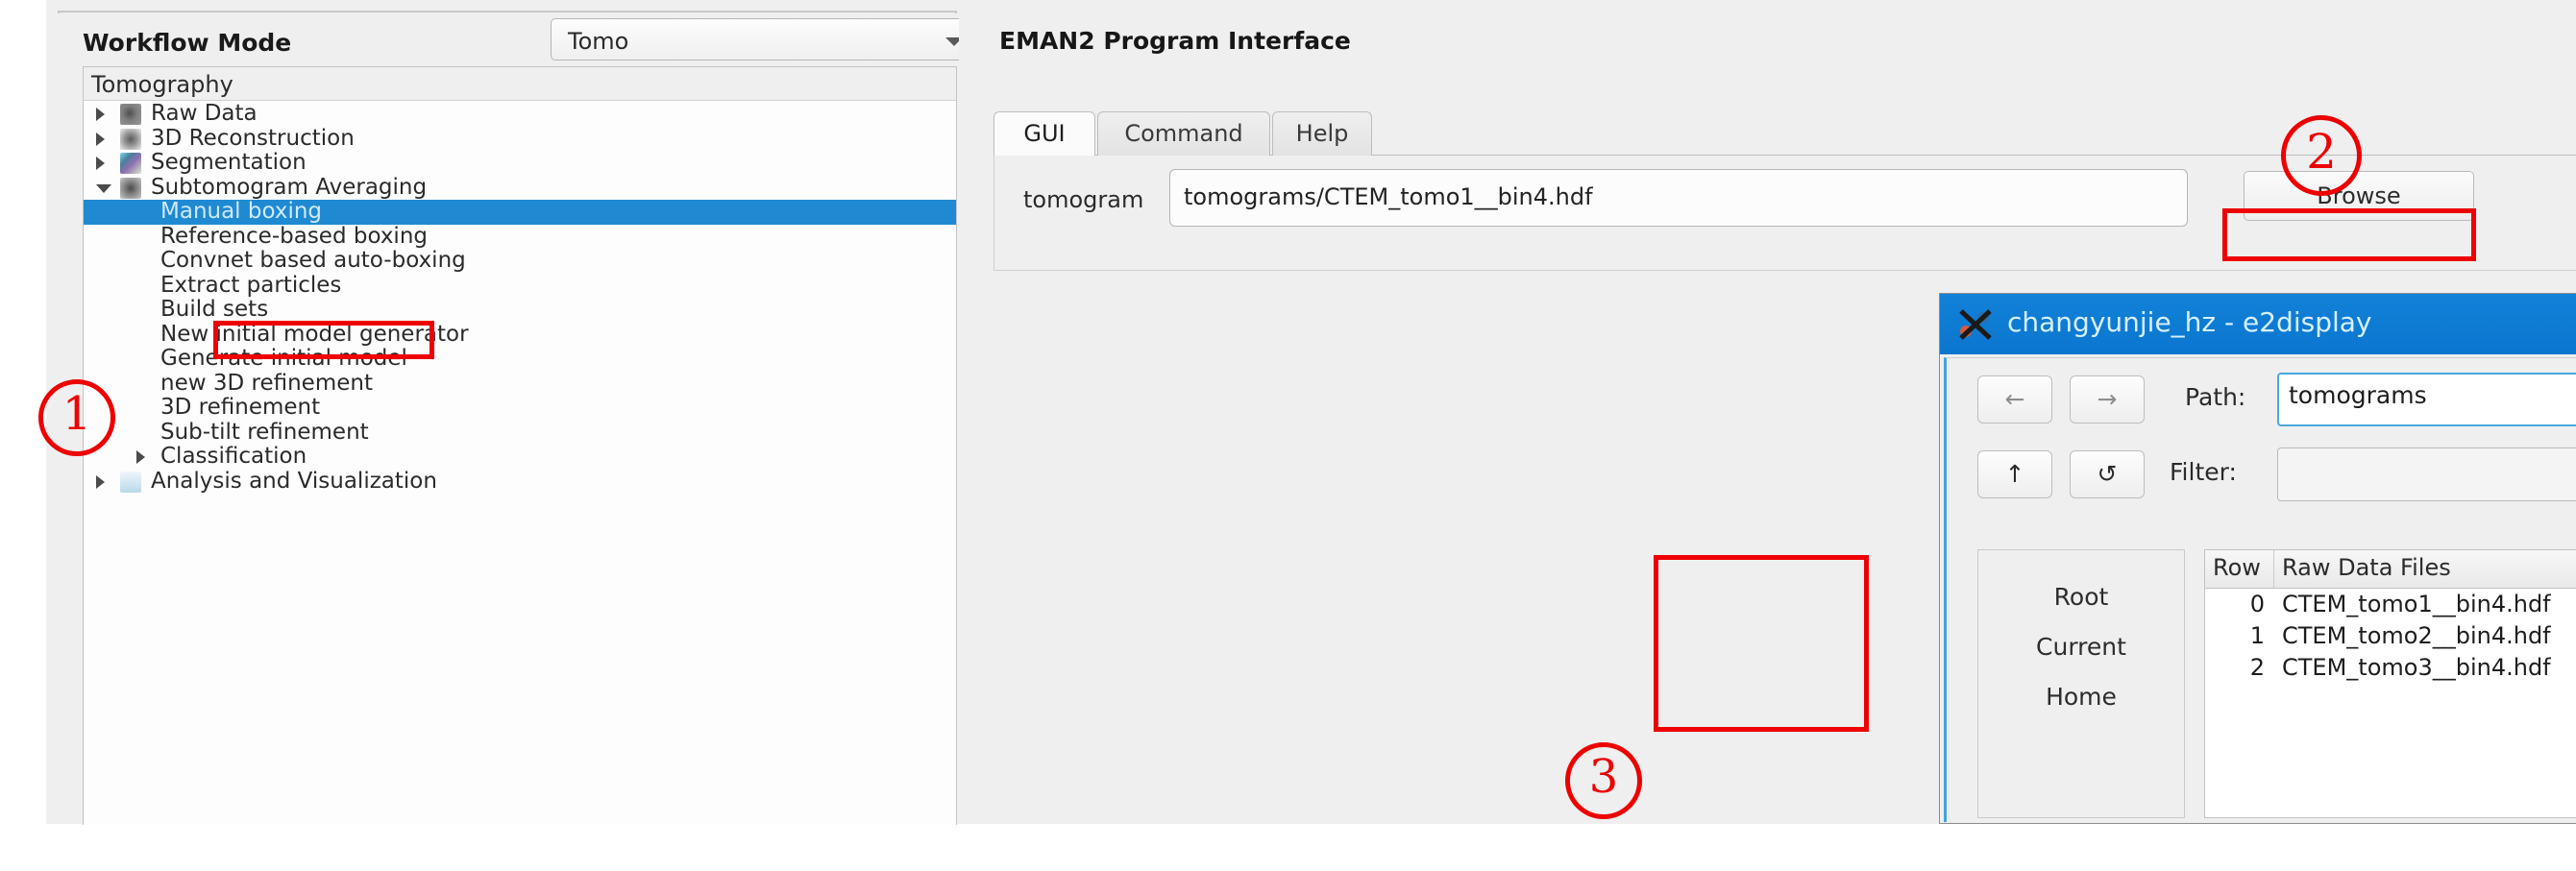 The width and height of the screenshot is (2576, 871). Describe the element at coordinates (2081, 597) in the screenshot. I see `shortcut-root: Root` at that location.